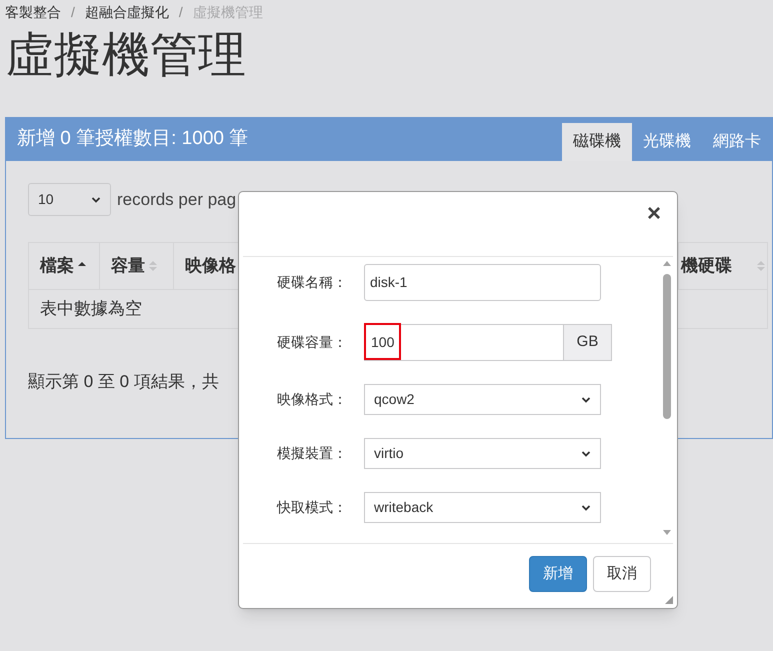 The image size is (773, 651). Describe the element at coordinates (33, 12) in the screenshot. I see `breadcrumb-link: 客製整合` at that location.